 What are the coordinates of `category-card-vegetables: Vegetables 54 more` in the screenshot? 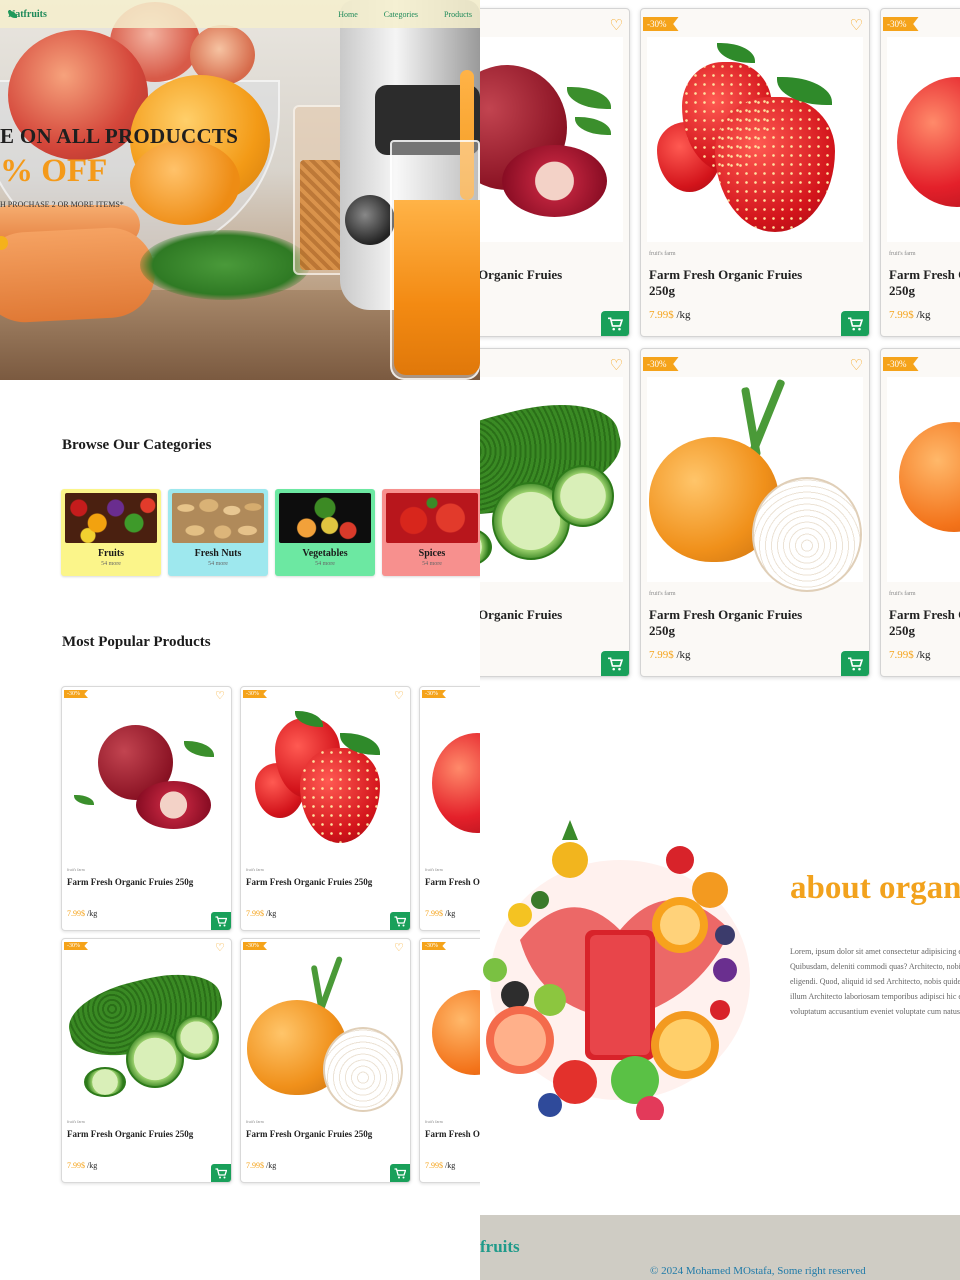 It's located at (325, 532).